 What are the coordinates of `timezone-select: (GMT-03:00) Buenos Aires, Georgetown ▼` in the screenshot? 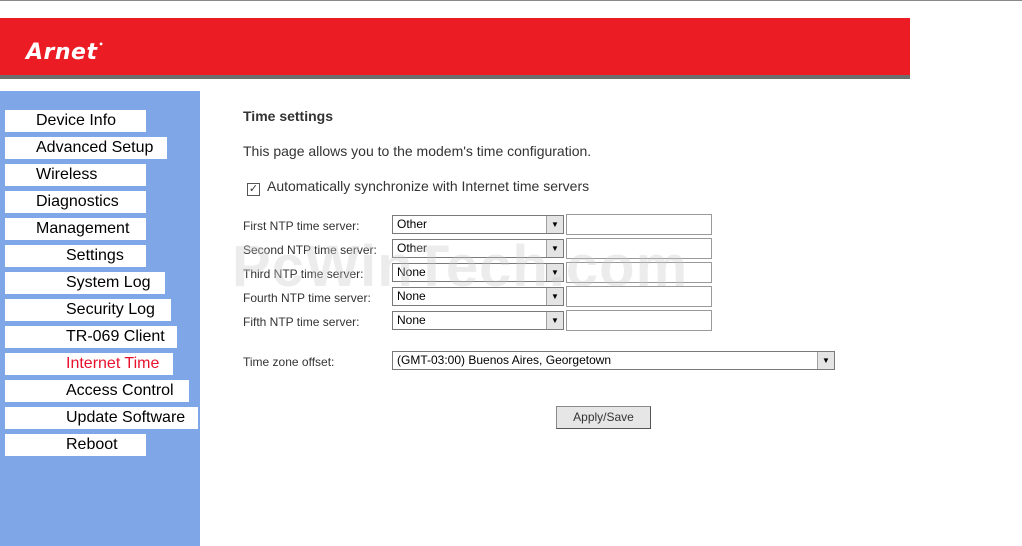 It's located at (613, 360).